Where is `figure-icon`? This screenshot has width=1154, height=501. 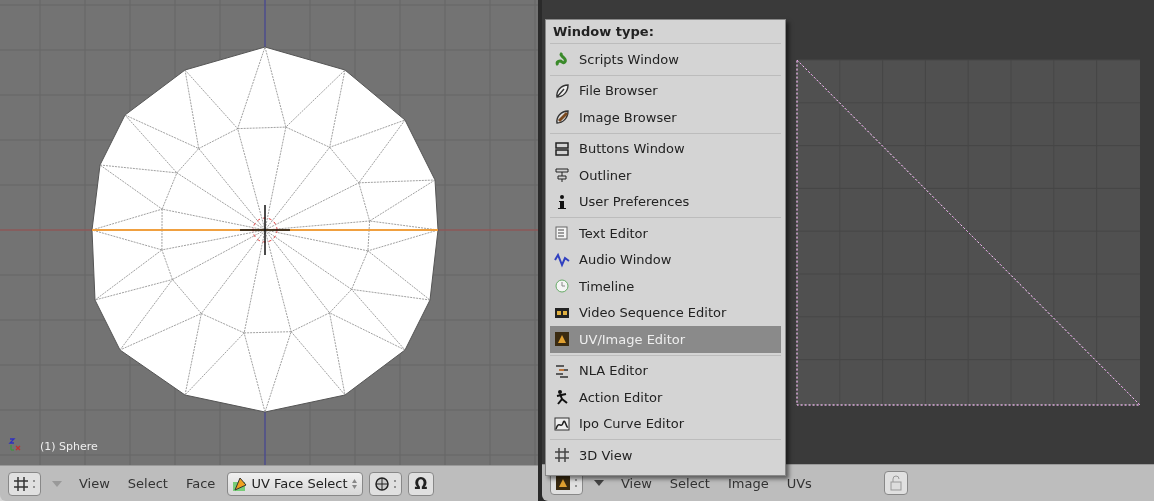 figure-icon is located at coordinates (562, 397).